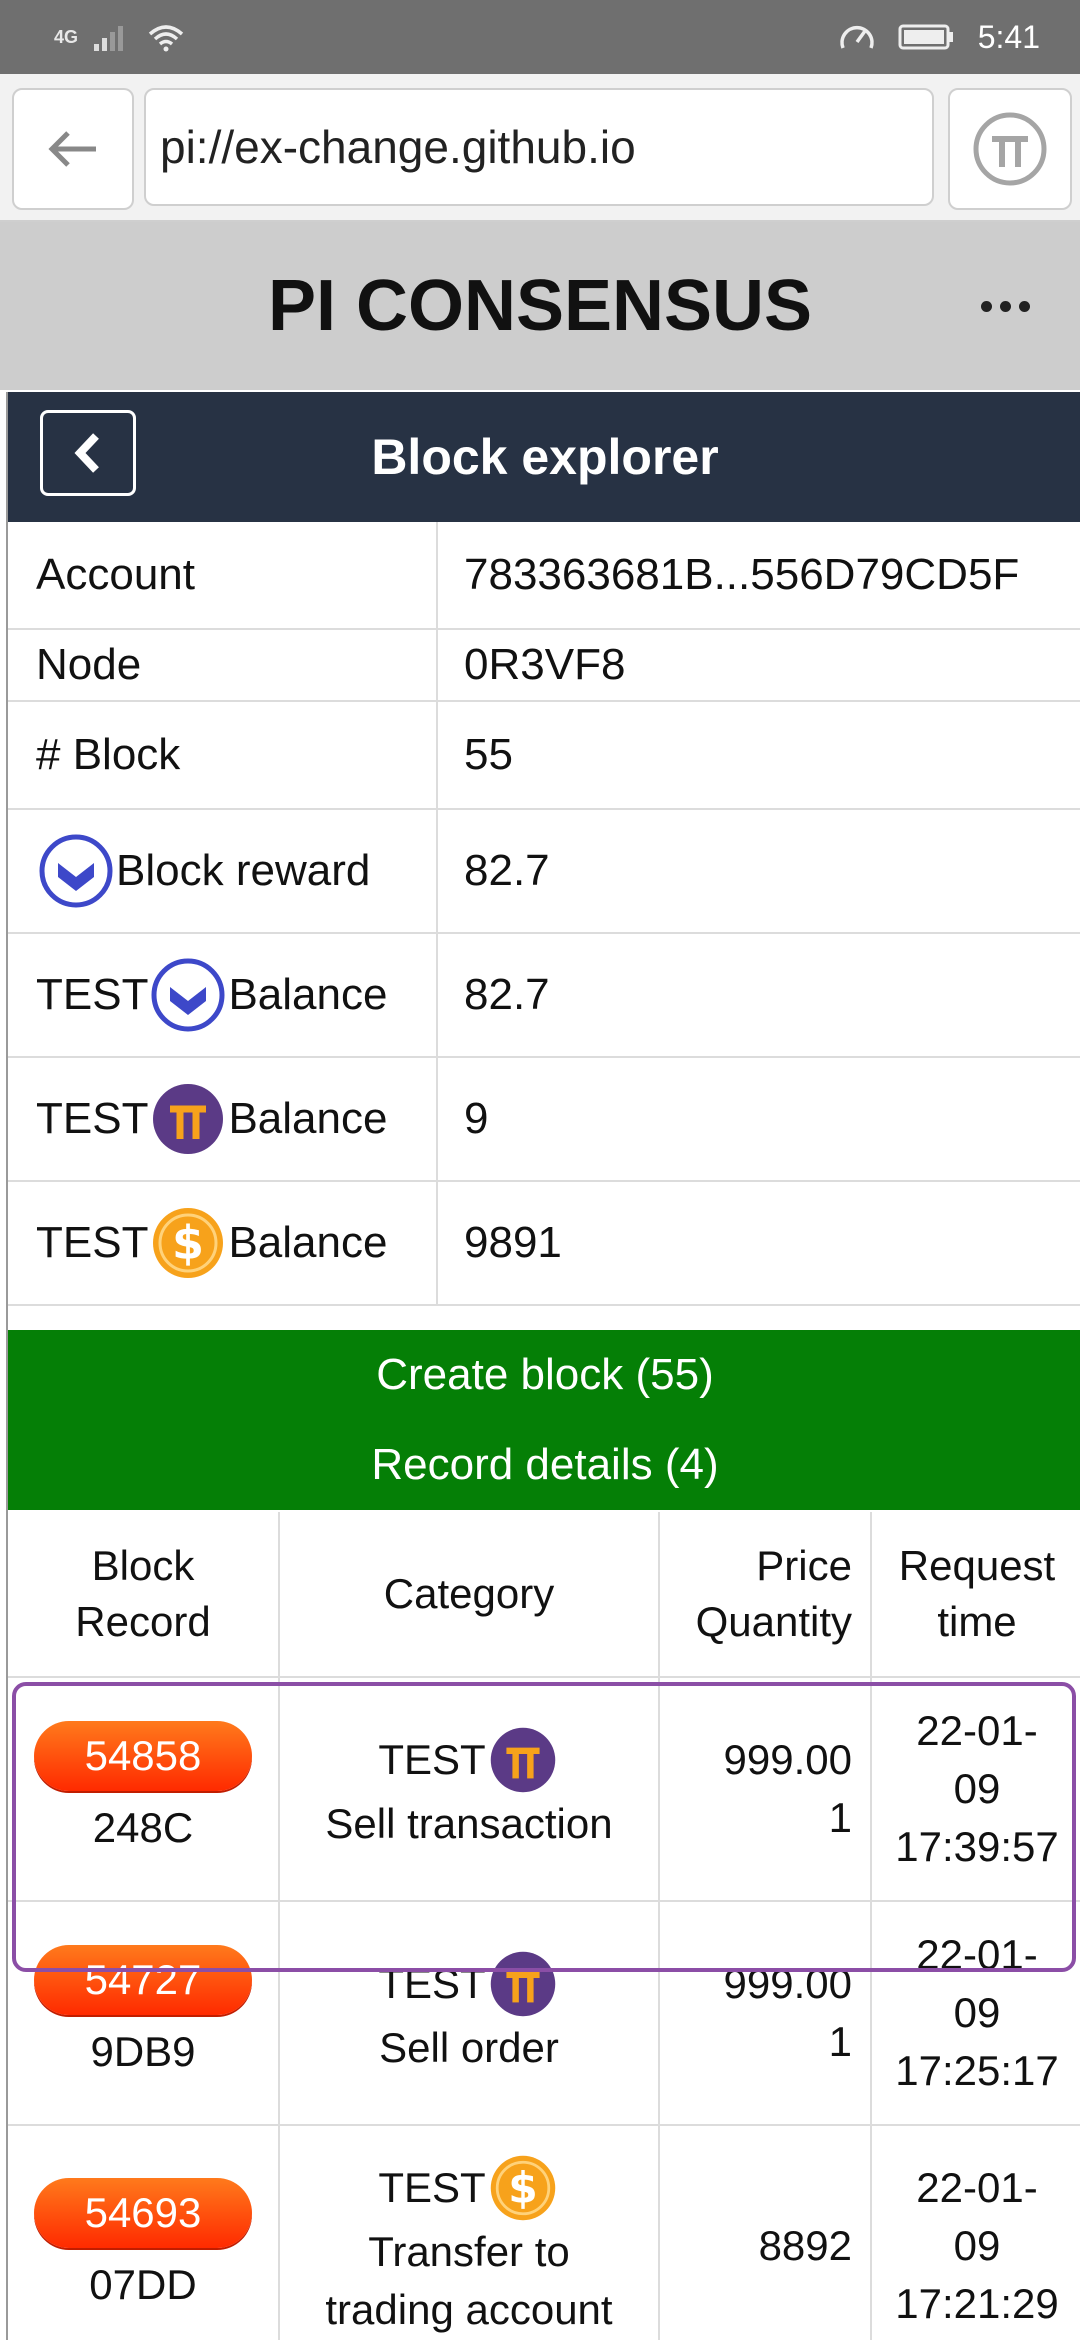  Describe the element at coordinates (1005, 306) in the screenshot. I see `more-menu-button` at that location.